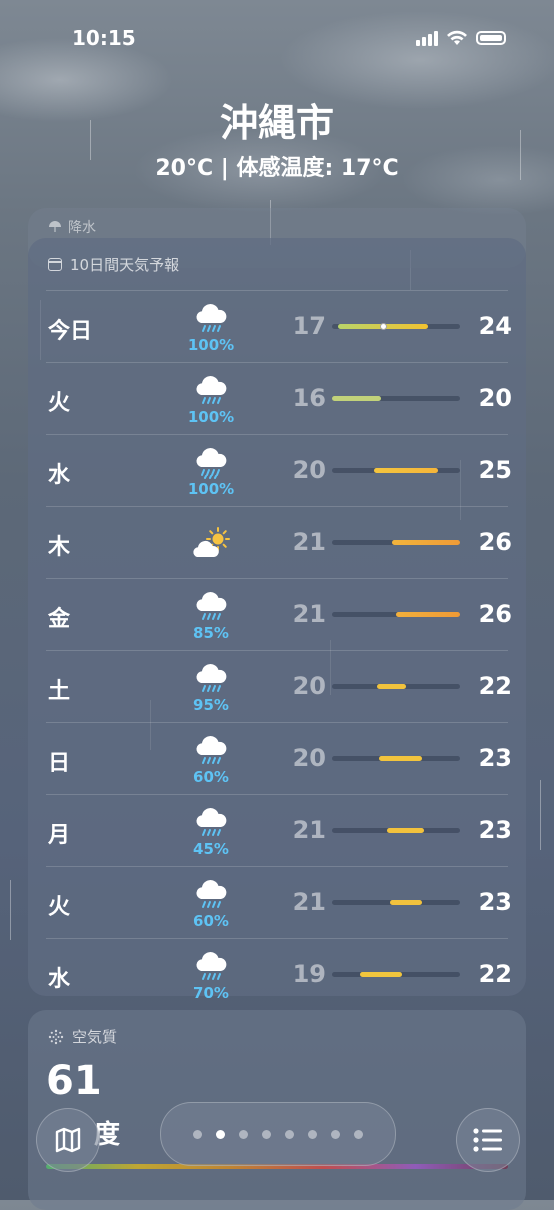  Describe the element at coordinates (309, 326) in the screenshot. I see `low-temp: 17` at that location.